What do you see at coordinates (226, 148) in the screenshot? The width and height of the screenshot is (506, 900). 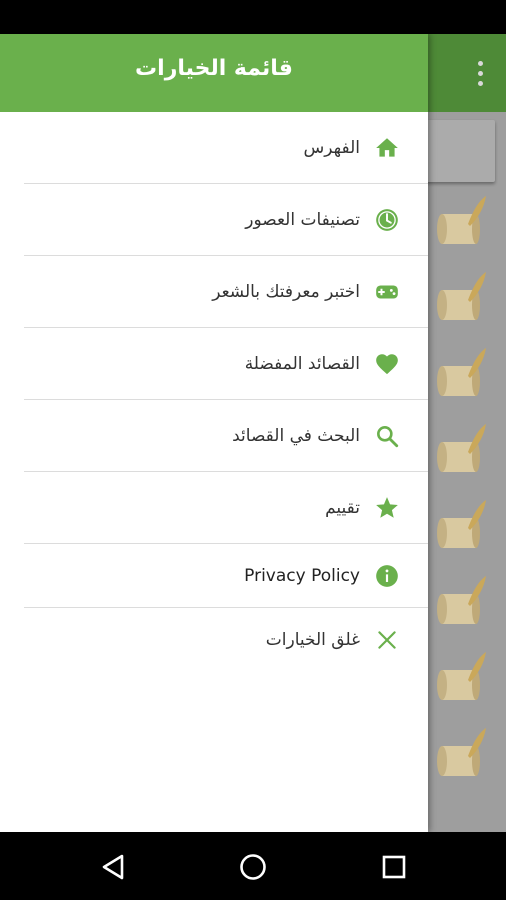 I see `menu-item-index: الفهرس` at bounding box center [226, 148].